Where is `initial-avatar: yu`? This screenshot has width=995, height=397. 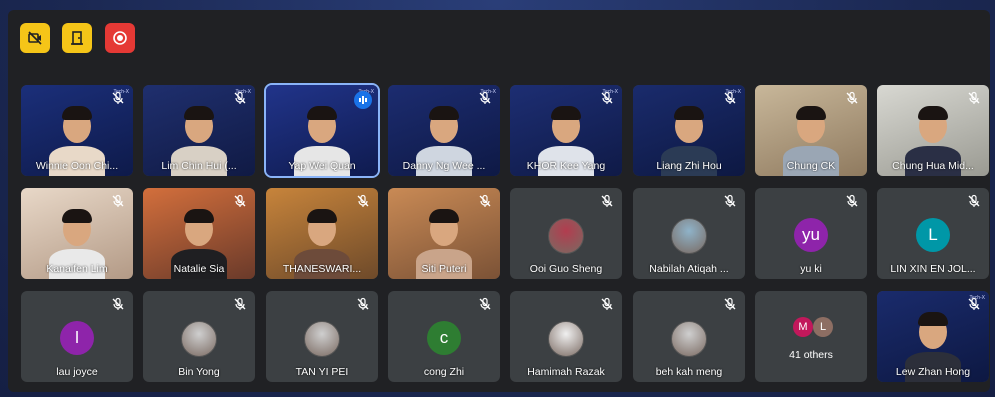
initial-avatar: yu is located at coordinates (811, 235).